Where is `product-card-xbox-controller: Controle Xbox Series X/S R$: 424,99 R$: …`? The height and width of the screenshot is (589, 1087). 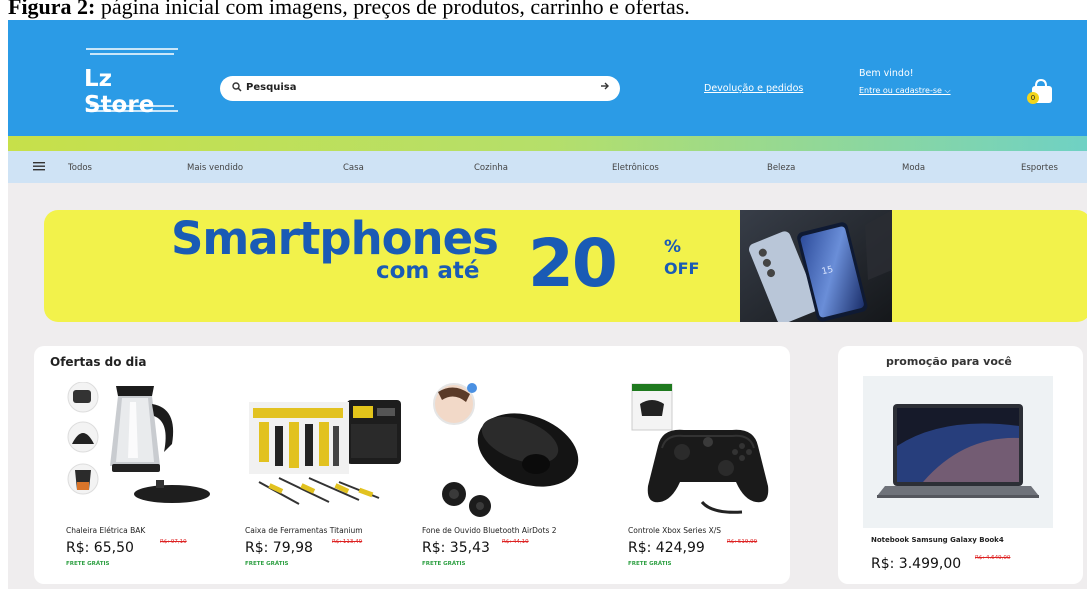 product-card-xbox-controller: Controle Xbox Series X/S R$: 424,99 R$: … is located at coordinates (712, 482).